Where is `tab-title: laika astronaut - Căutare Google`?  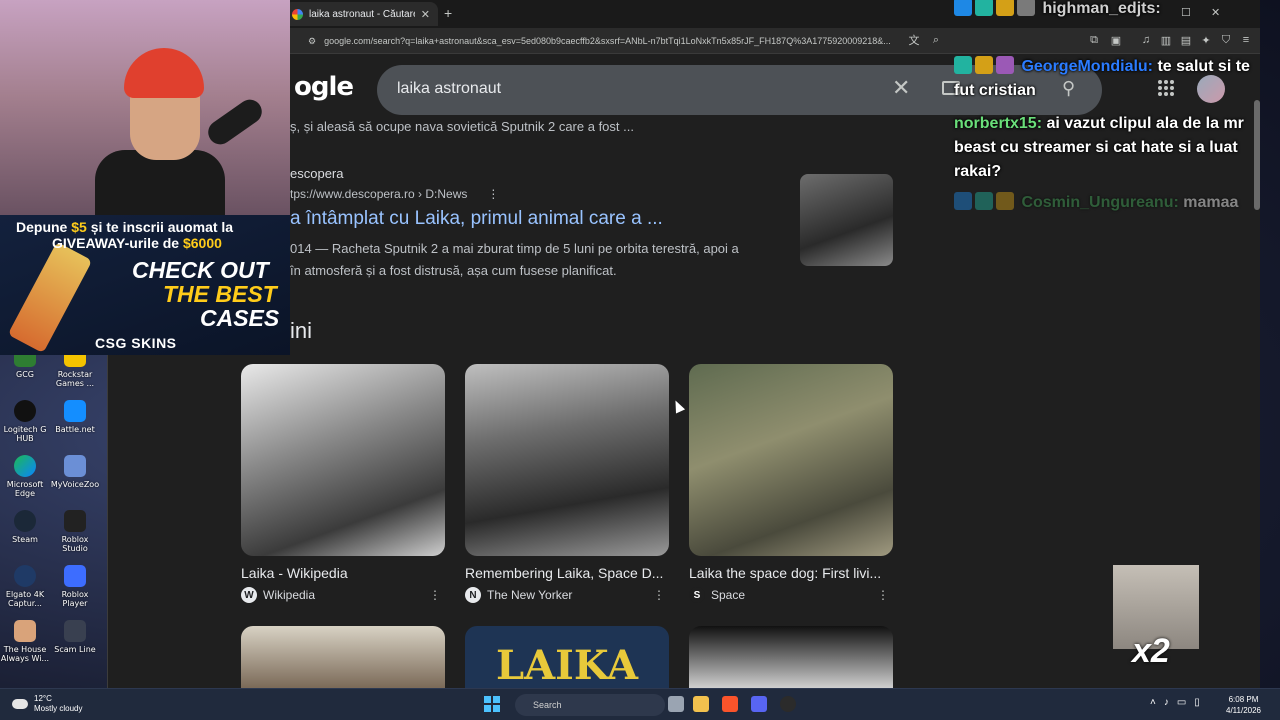
tab-title: laika astronaut - Căutare Google is located at coordinates (362, 14).